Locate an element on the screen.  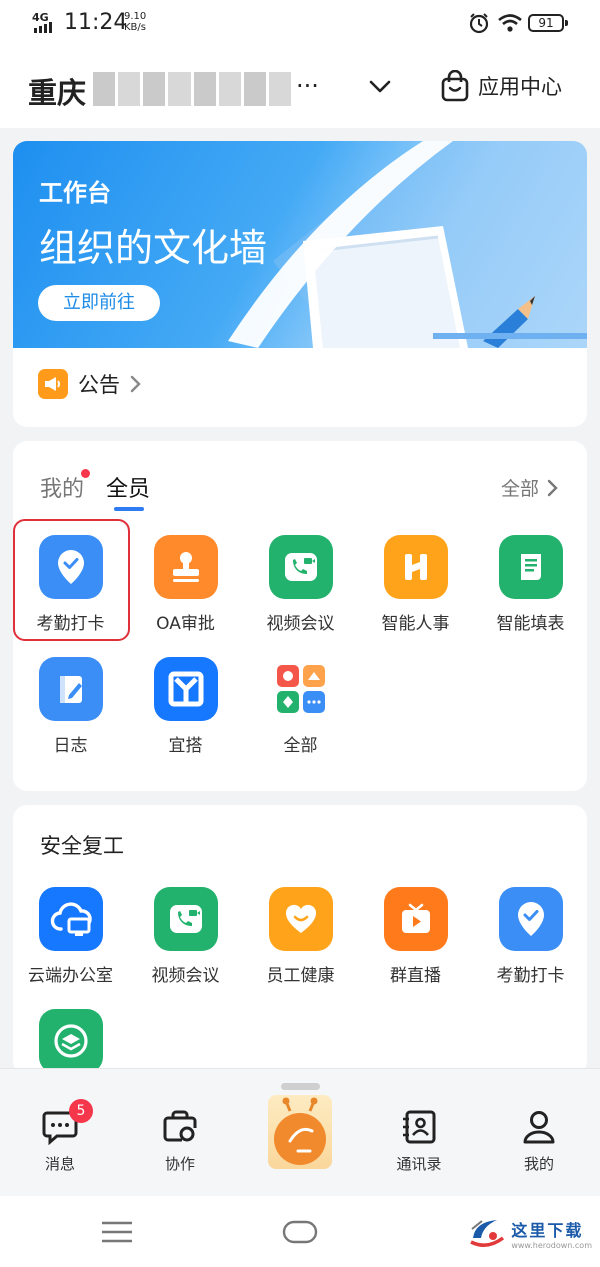
org-name-ellipsis: ··· is located at coordinates (307, 86).